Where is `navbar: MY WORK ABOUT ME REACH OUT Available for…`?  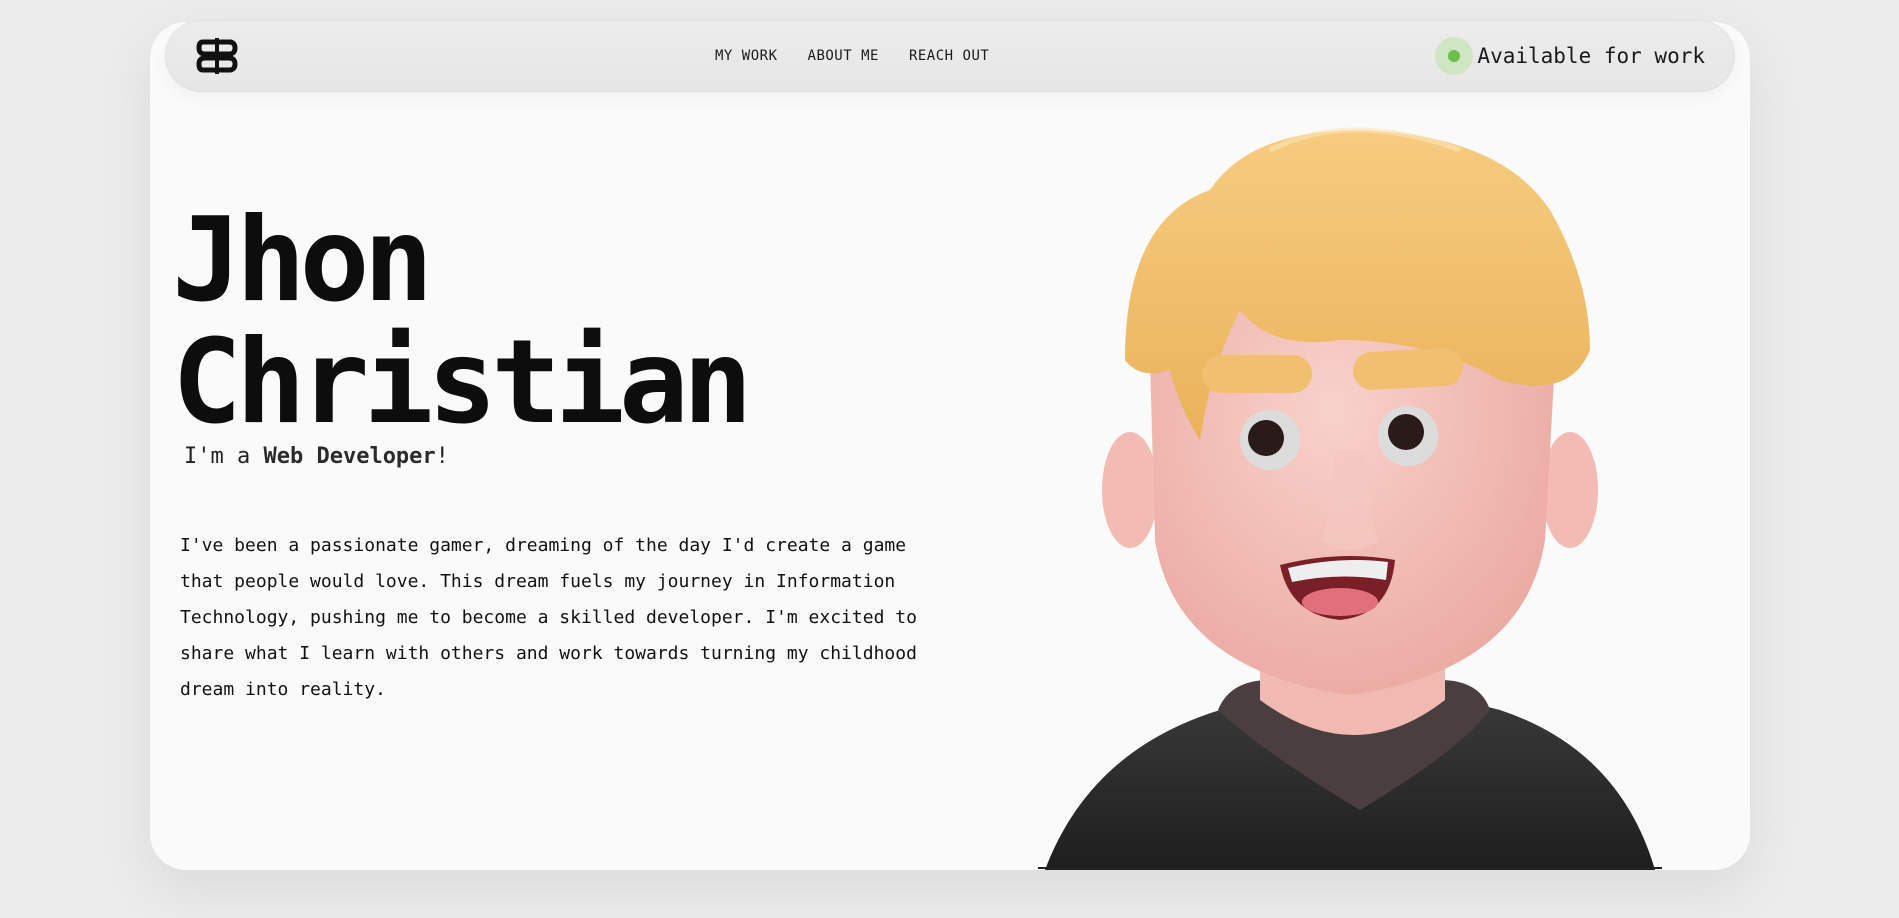
navbar: MY WORK ABOUT ME REACH OUT Available for… is located at coordinates (950, 56).